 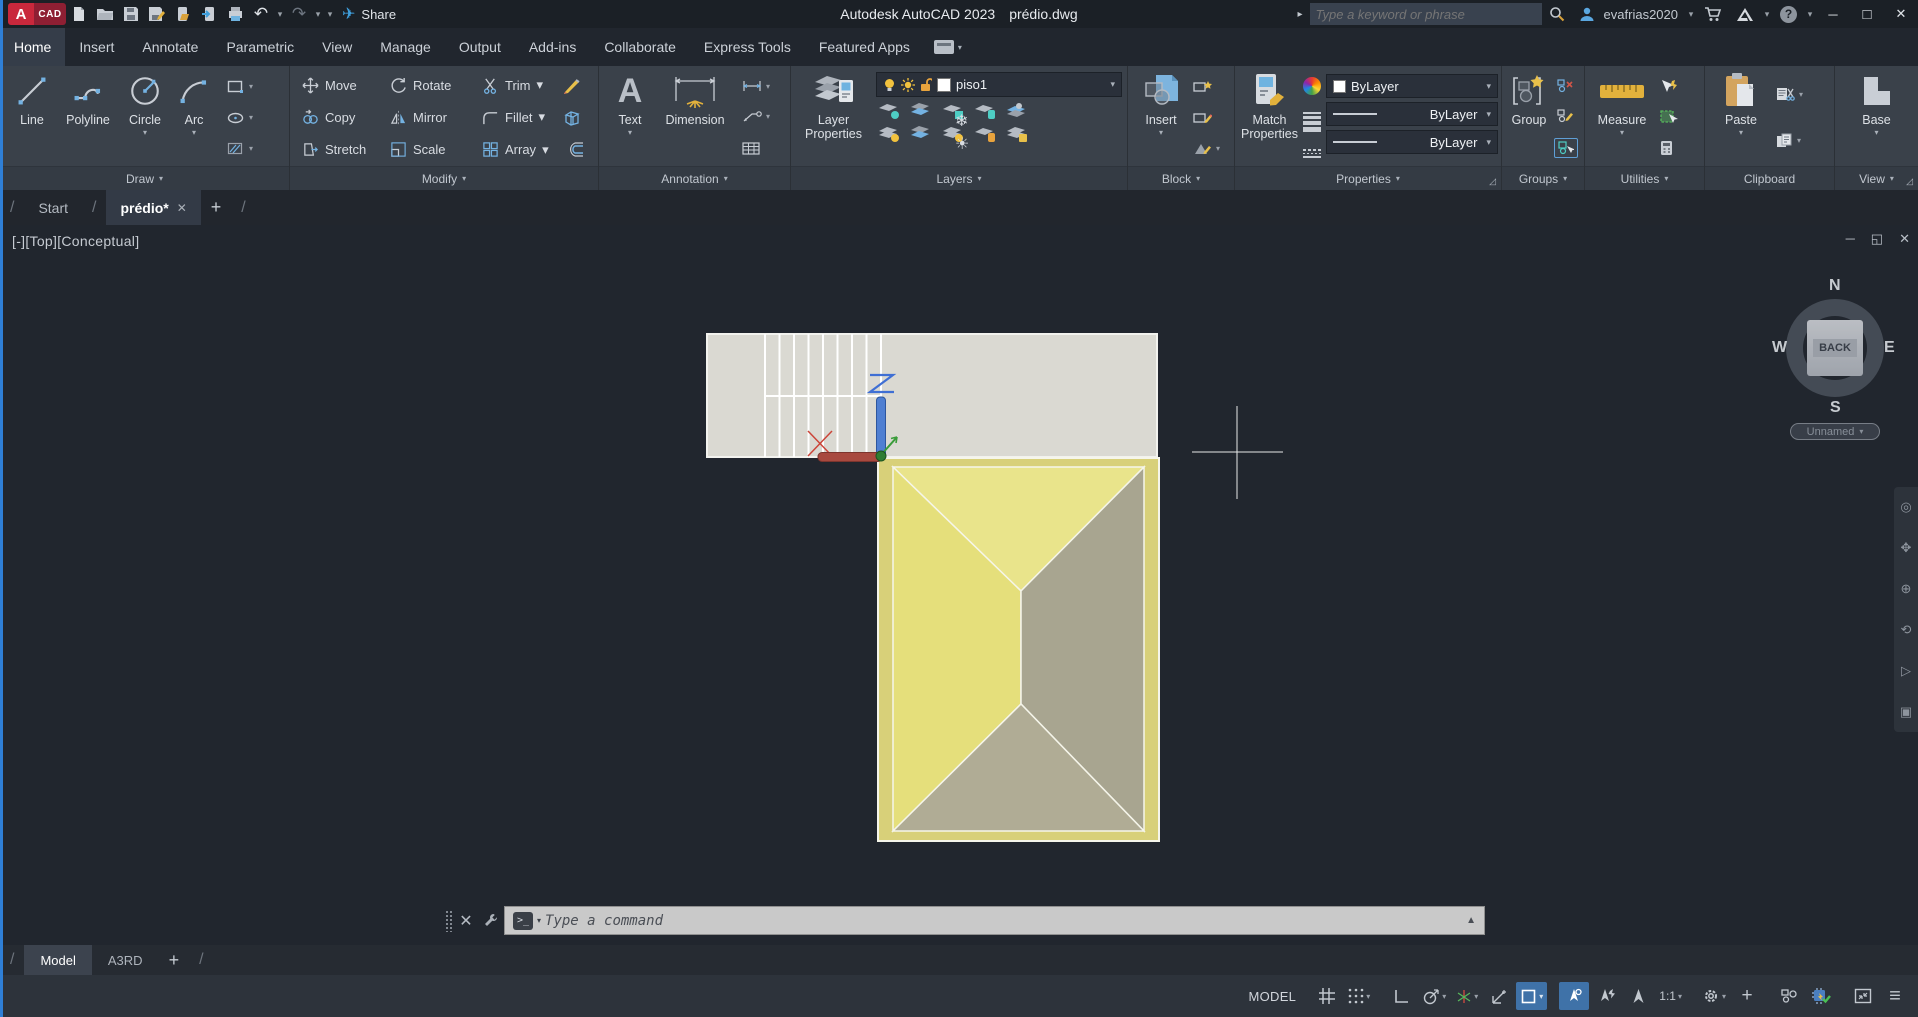 I want to click on hatch-button: ▾, so click(x=240, y=149).